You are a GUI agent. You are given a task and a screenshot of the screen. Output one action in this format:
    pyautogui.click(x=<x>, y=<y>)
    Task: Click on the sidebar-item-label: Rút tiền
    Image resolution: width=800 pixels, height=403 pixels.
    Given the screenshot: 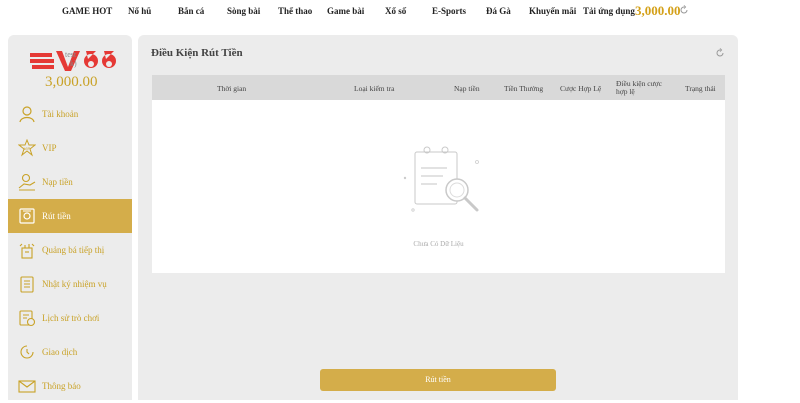 What is the action you would take?
    pyautogui.click(x=56, y=216)
    